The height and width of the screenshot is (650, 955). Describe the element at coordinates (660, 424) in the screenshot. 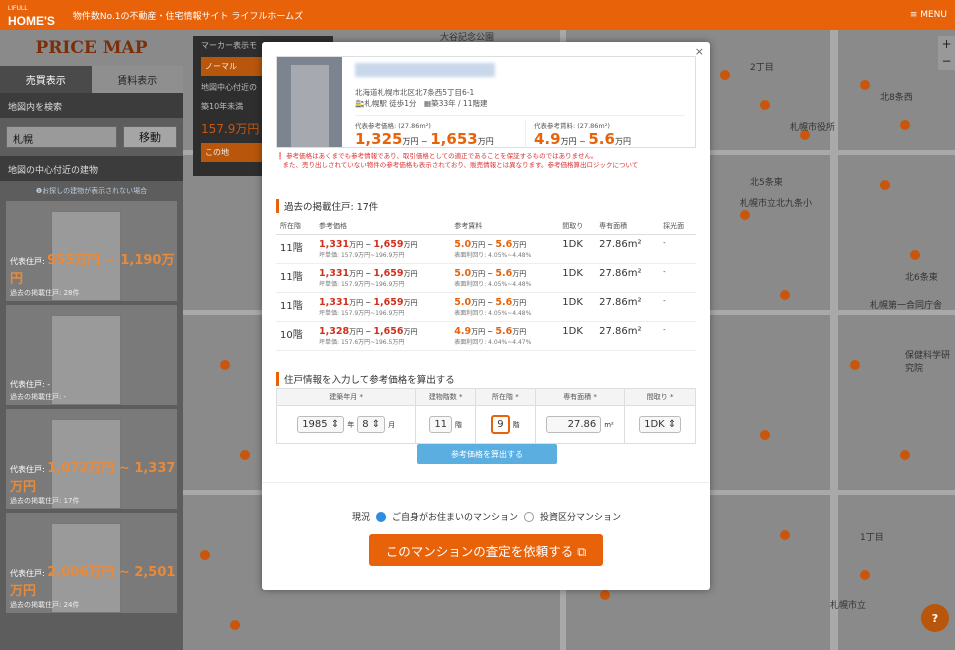

I see `layout-select: 1DK ⇕` at that location.